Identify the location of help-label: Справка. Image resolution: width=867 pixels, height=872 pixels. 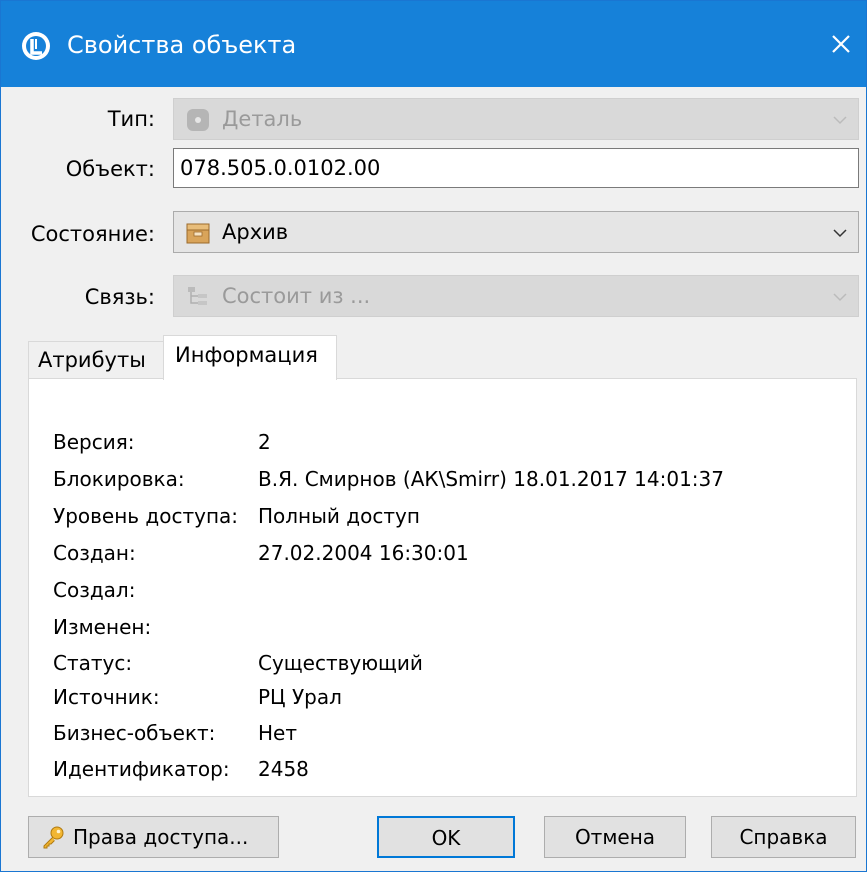
(783, 837).